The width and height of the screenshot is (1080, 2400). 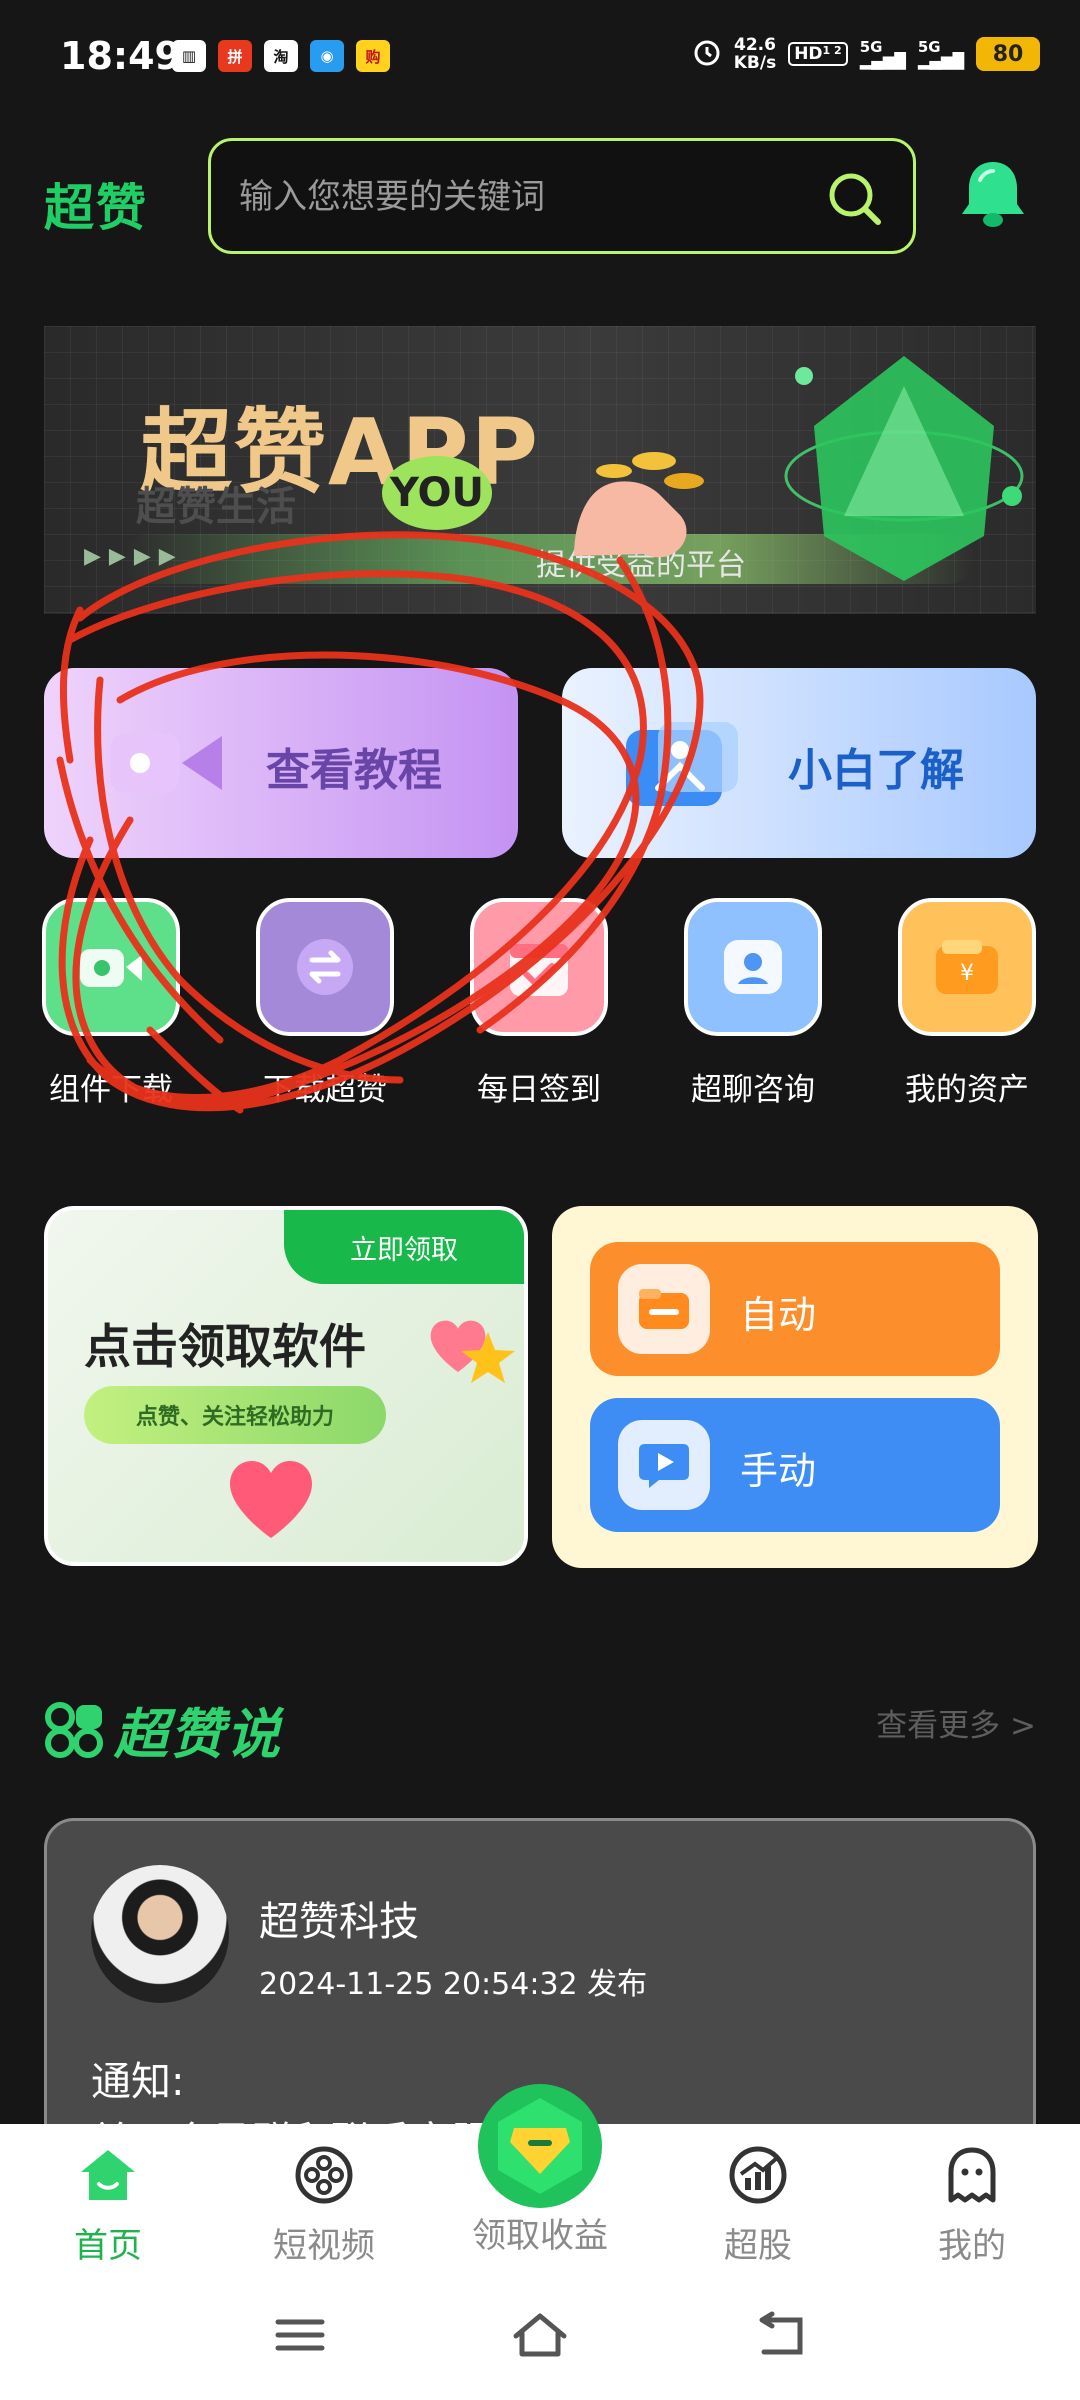 What do you see at coordinates (540, 2335) in the screenshot?
I see `home-button-icon` at bounding box center [540, 2335].